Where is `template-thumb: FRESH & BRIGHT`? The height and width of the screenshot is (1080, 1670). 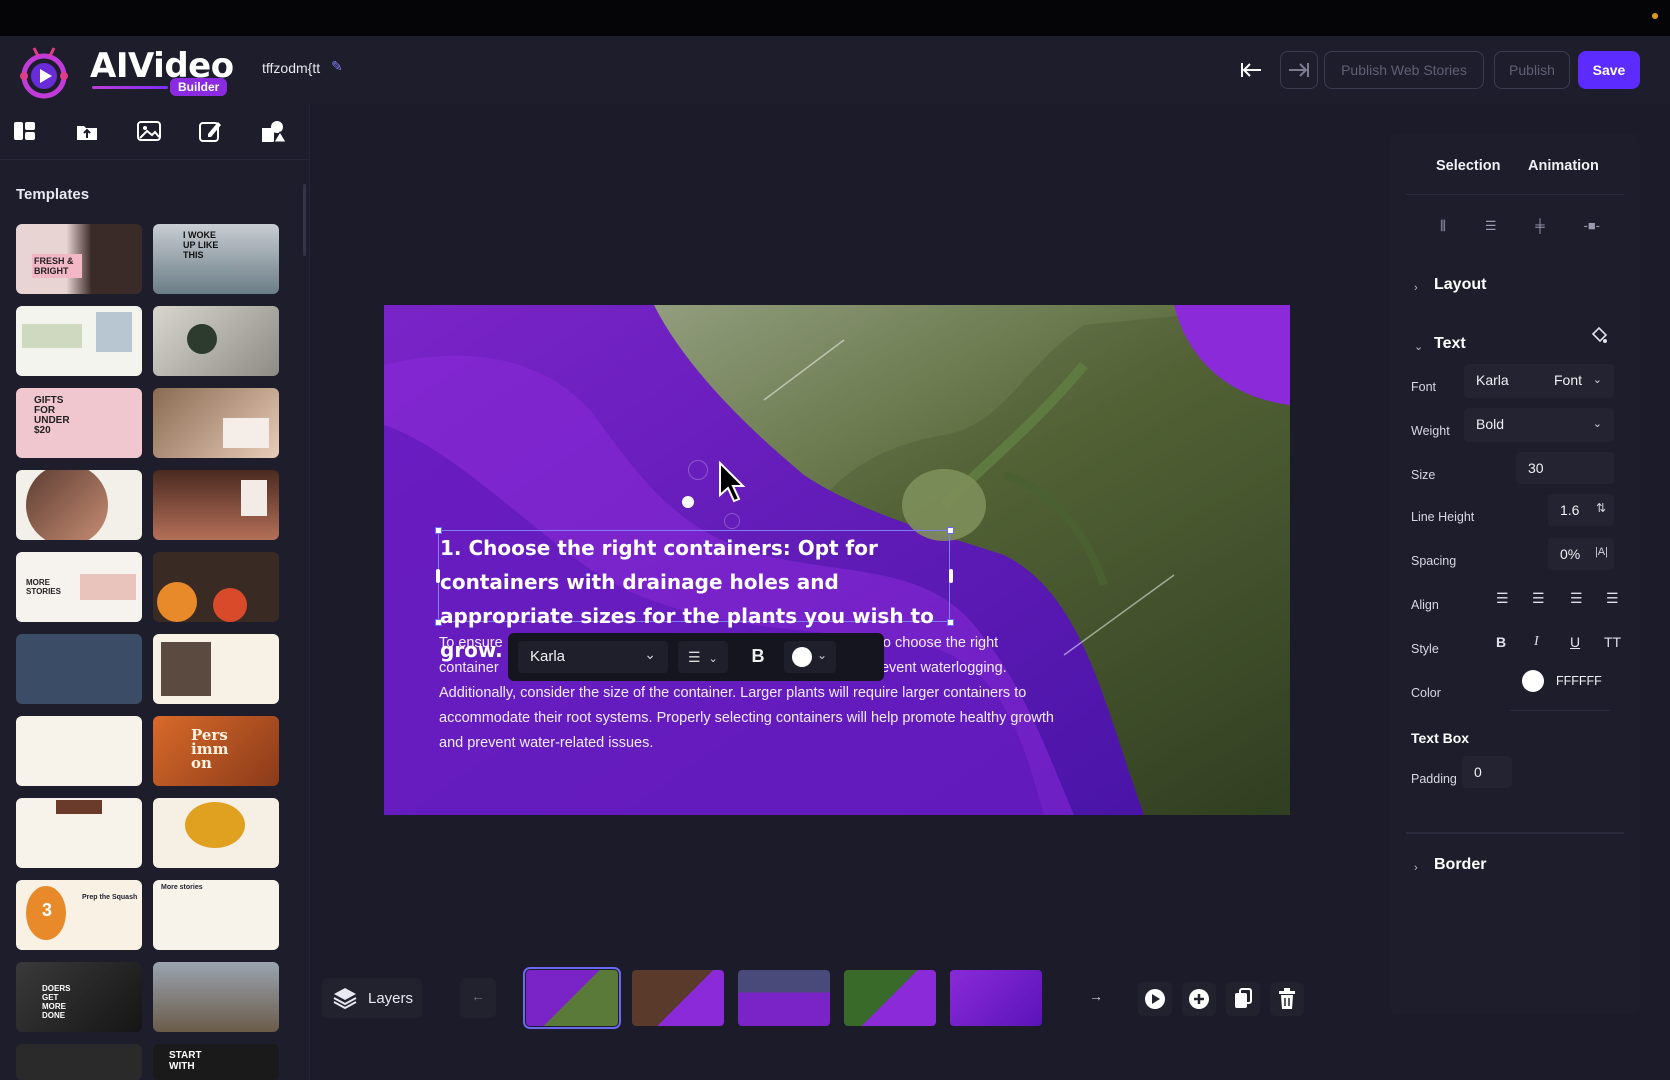
template-thumb: FRESH & BRIGHT is located at coordinates (79, 259).